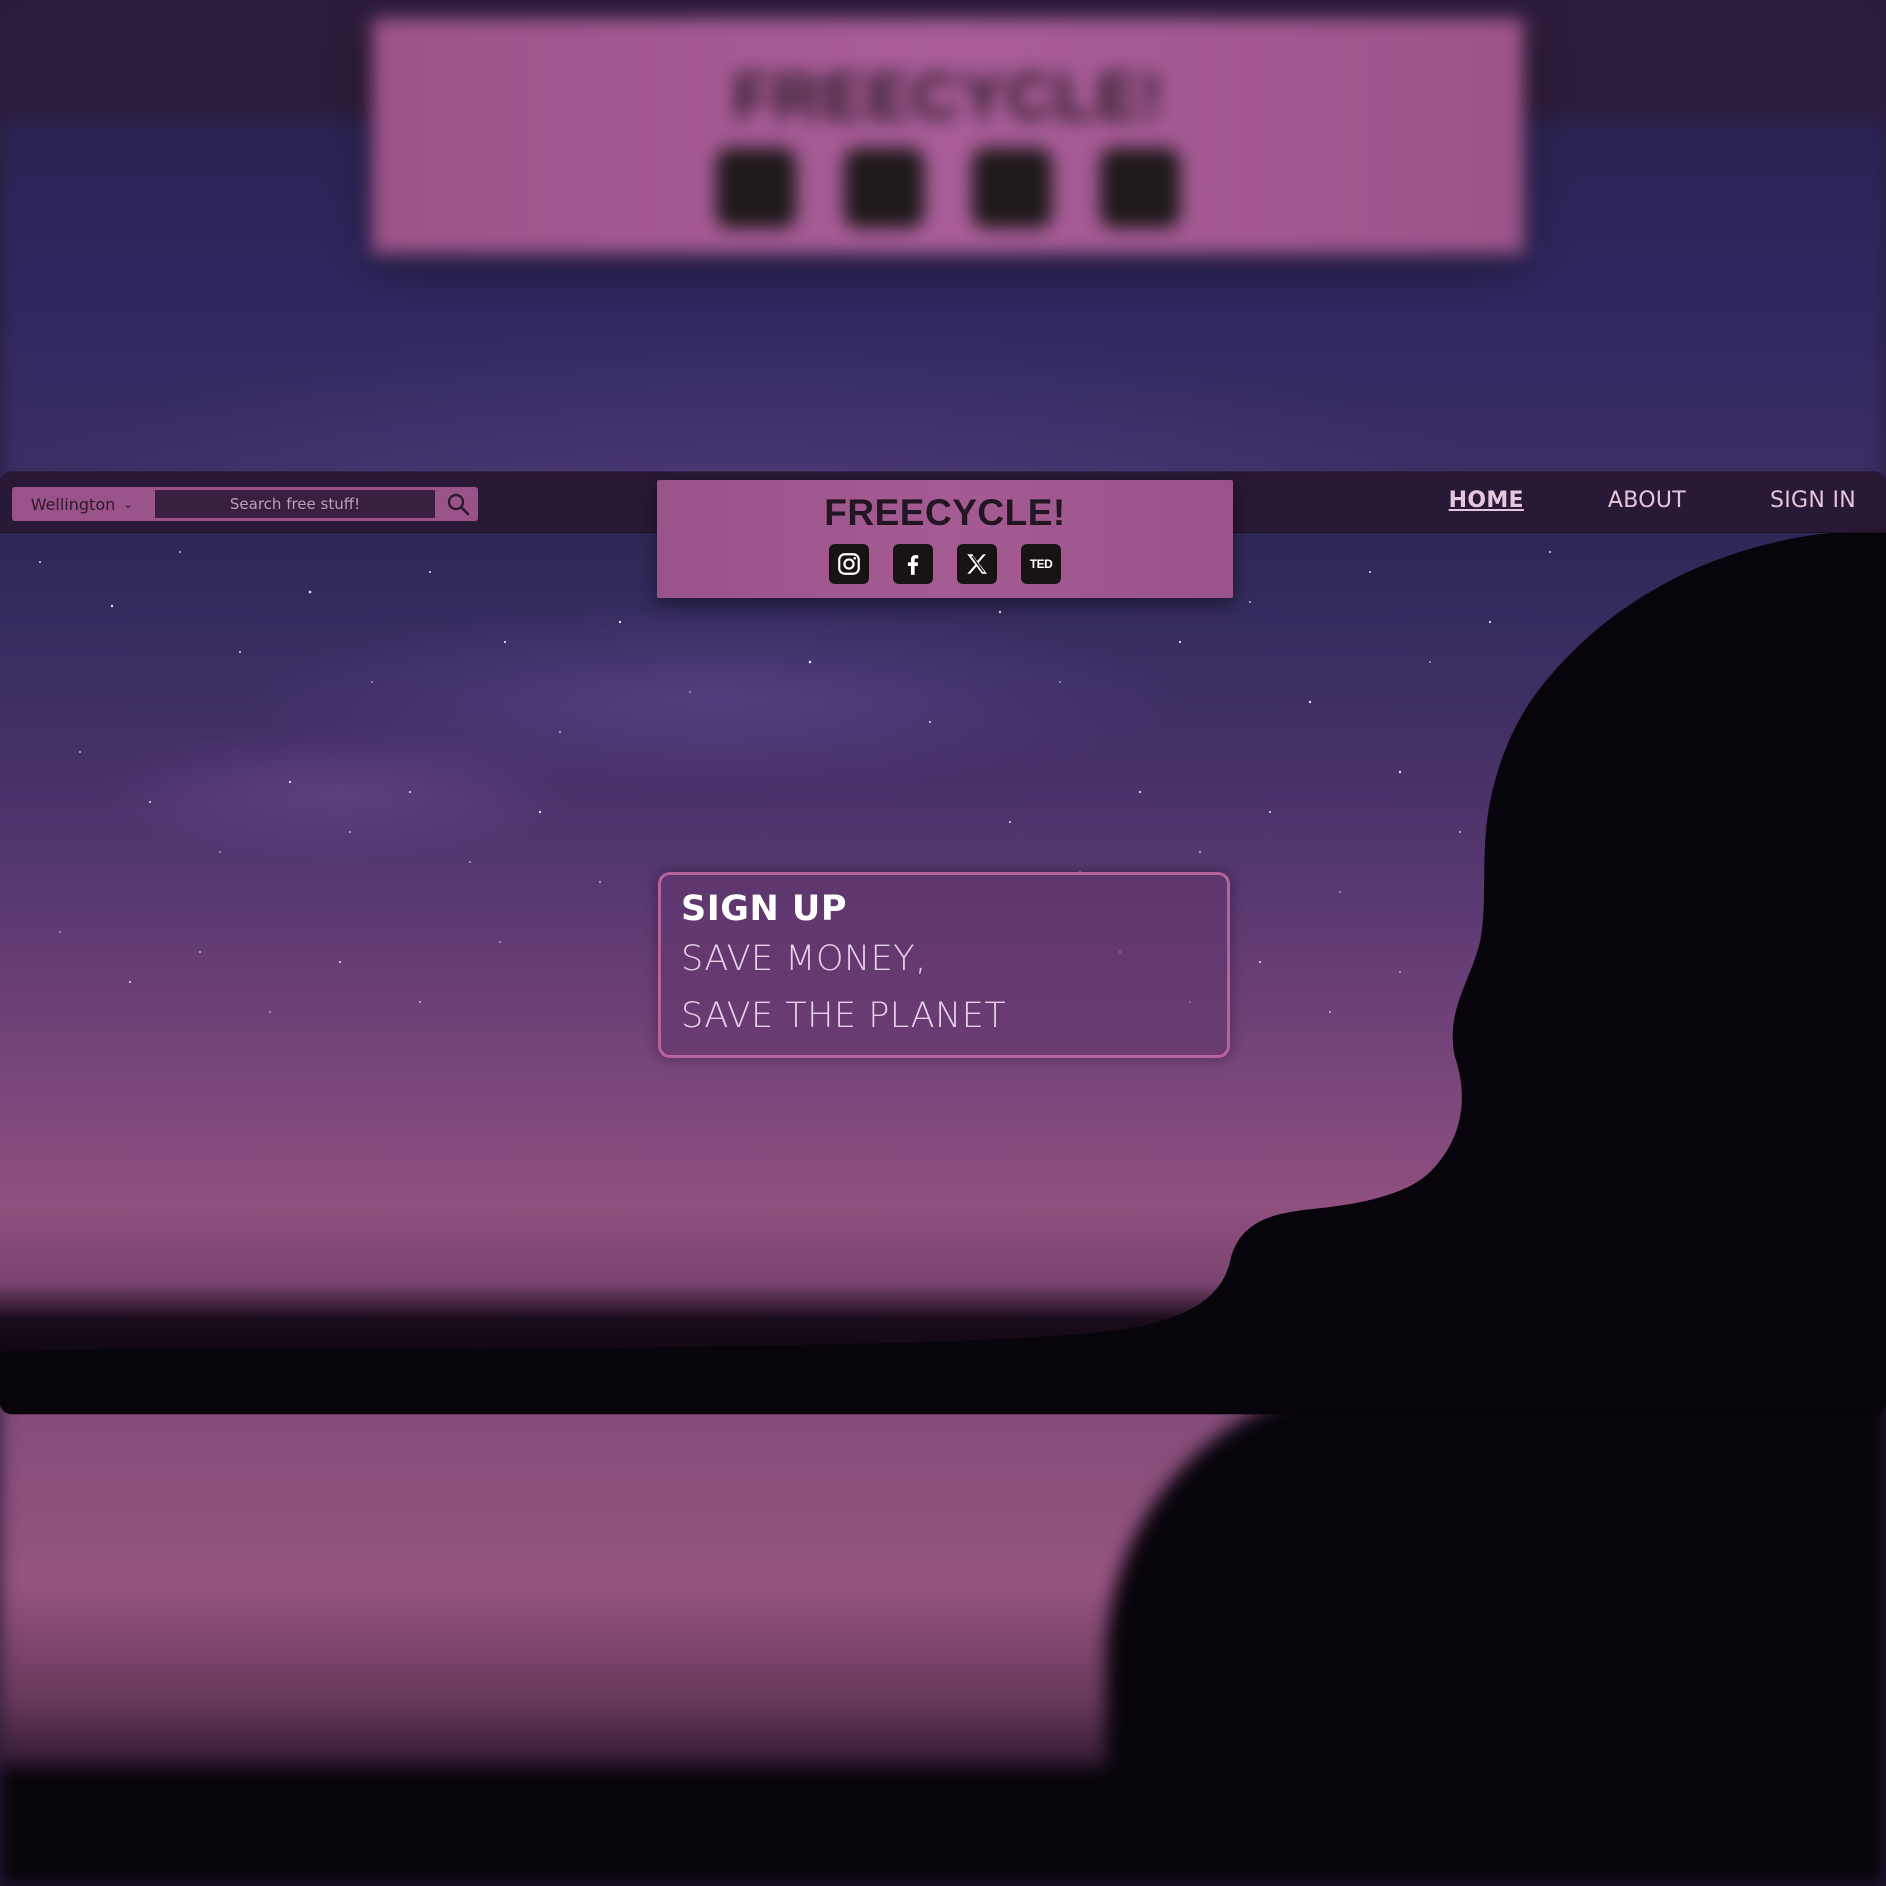  I want to click on background-x-icon, so click(1012, 188).